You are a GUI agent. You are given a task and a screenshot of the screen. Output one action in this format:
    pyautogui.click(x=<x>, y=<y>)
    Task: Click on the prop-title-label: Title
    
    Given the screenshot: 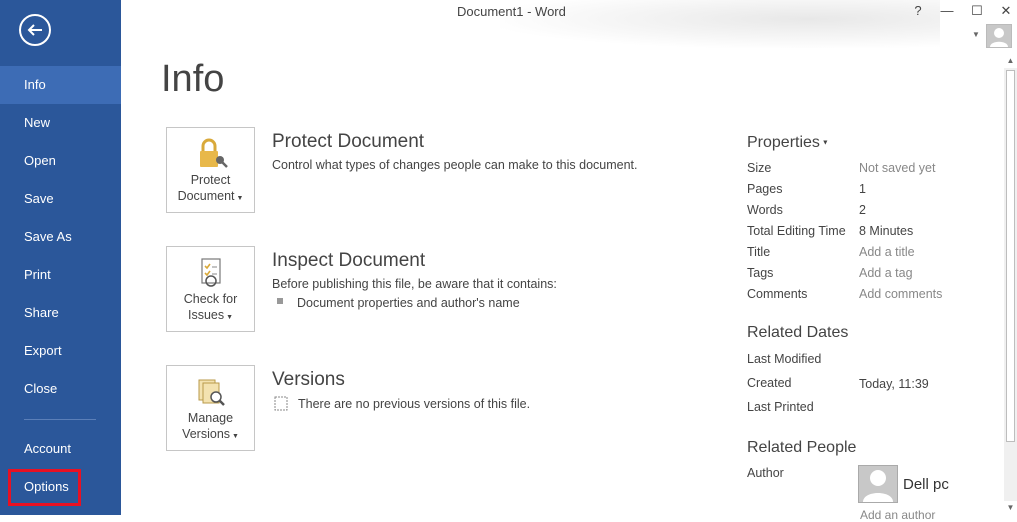 What is the action you would take?
    pyautogui.click(x=759, y=252)
    